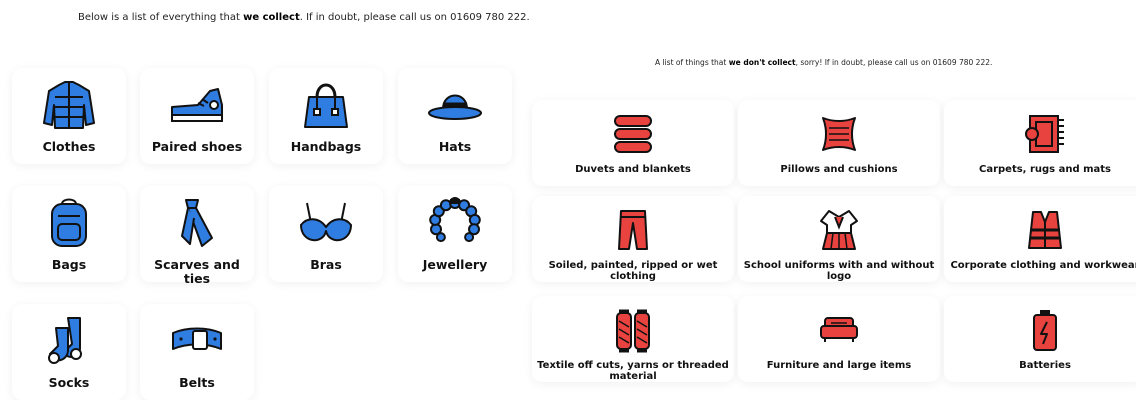  Describe the element at coordinates (326, 146) in the screenshot. I see `item-label: Handbags` at that location.